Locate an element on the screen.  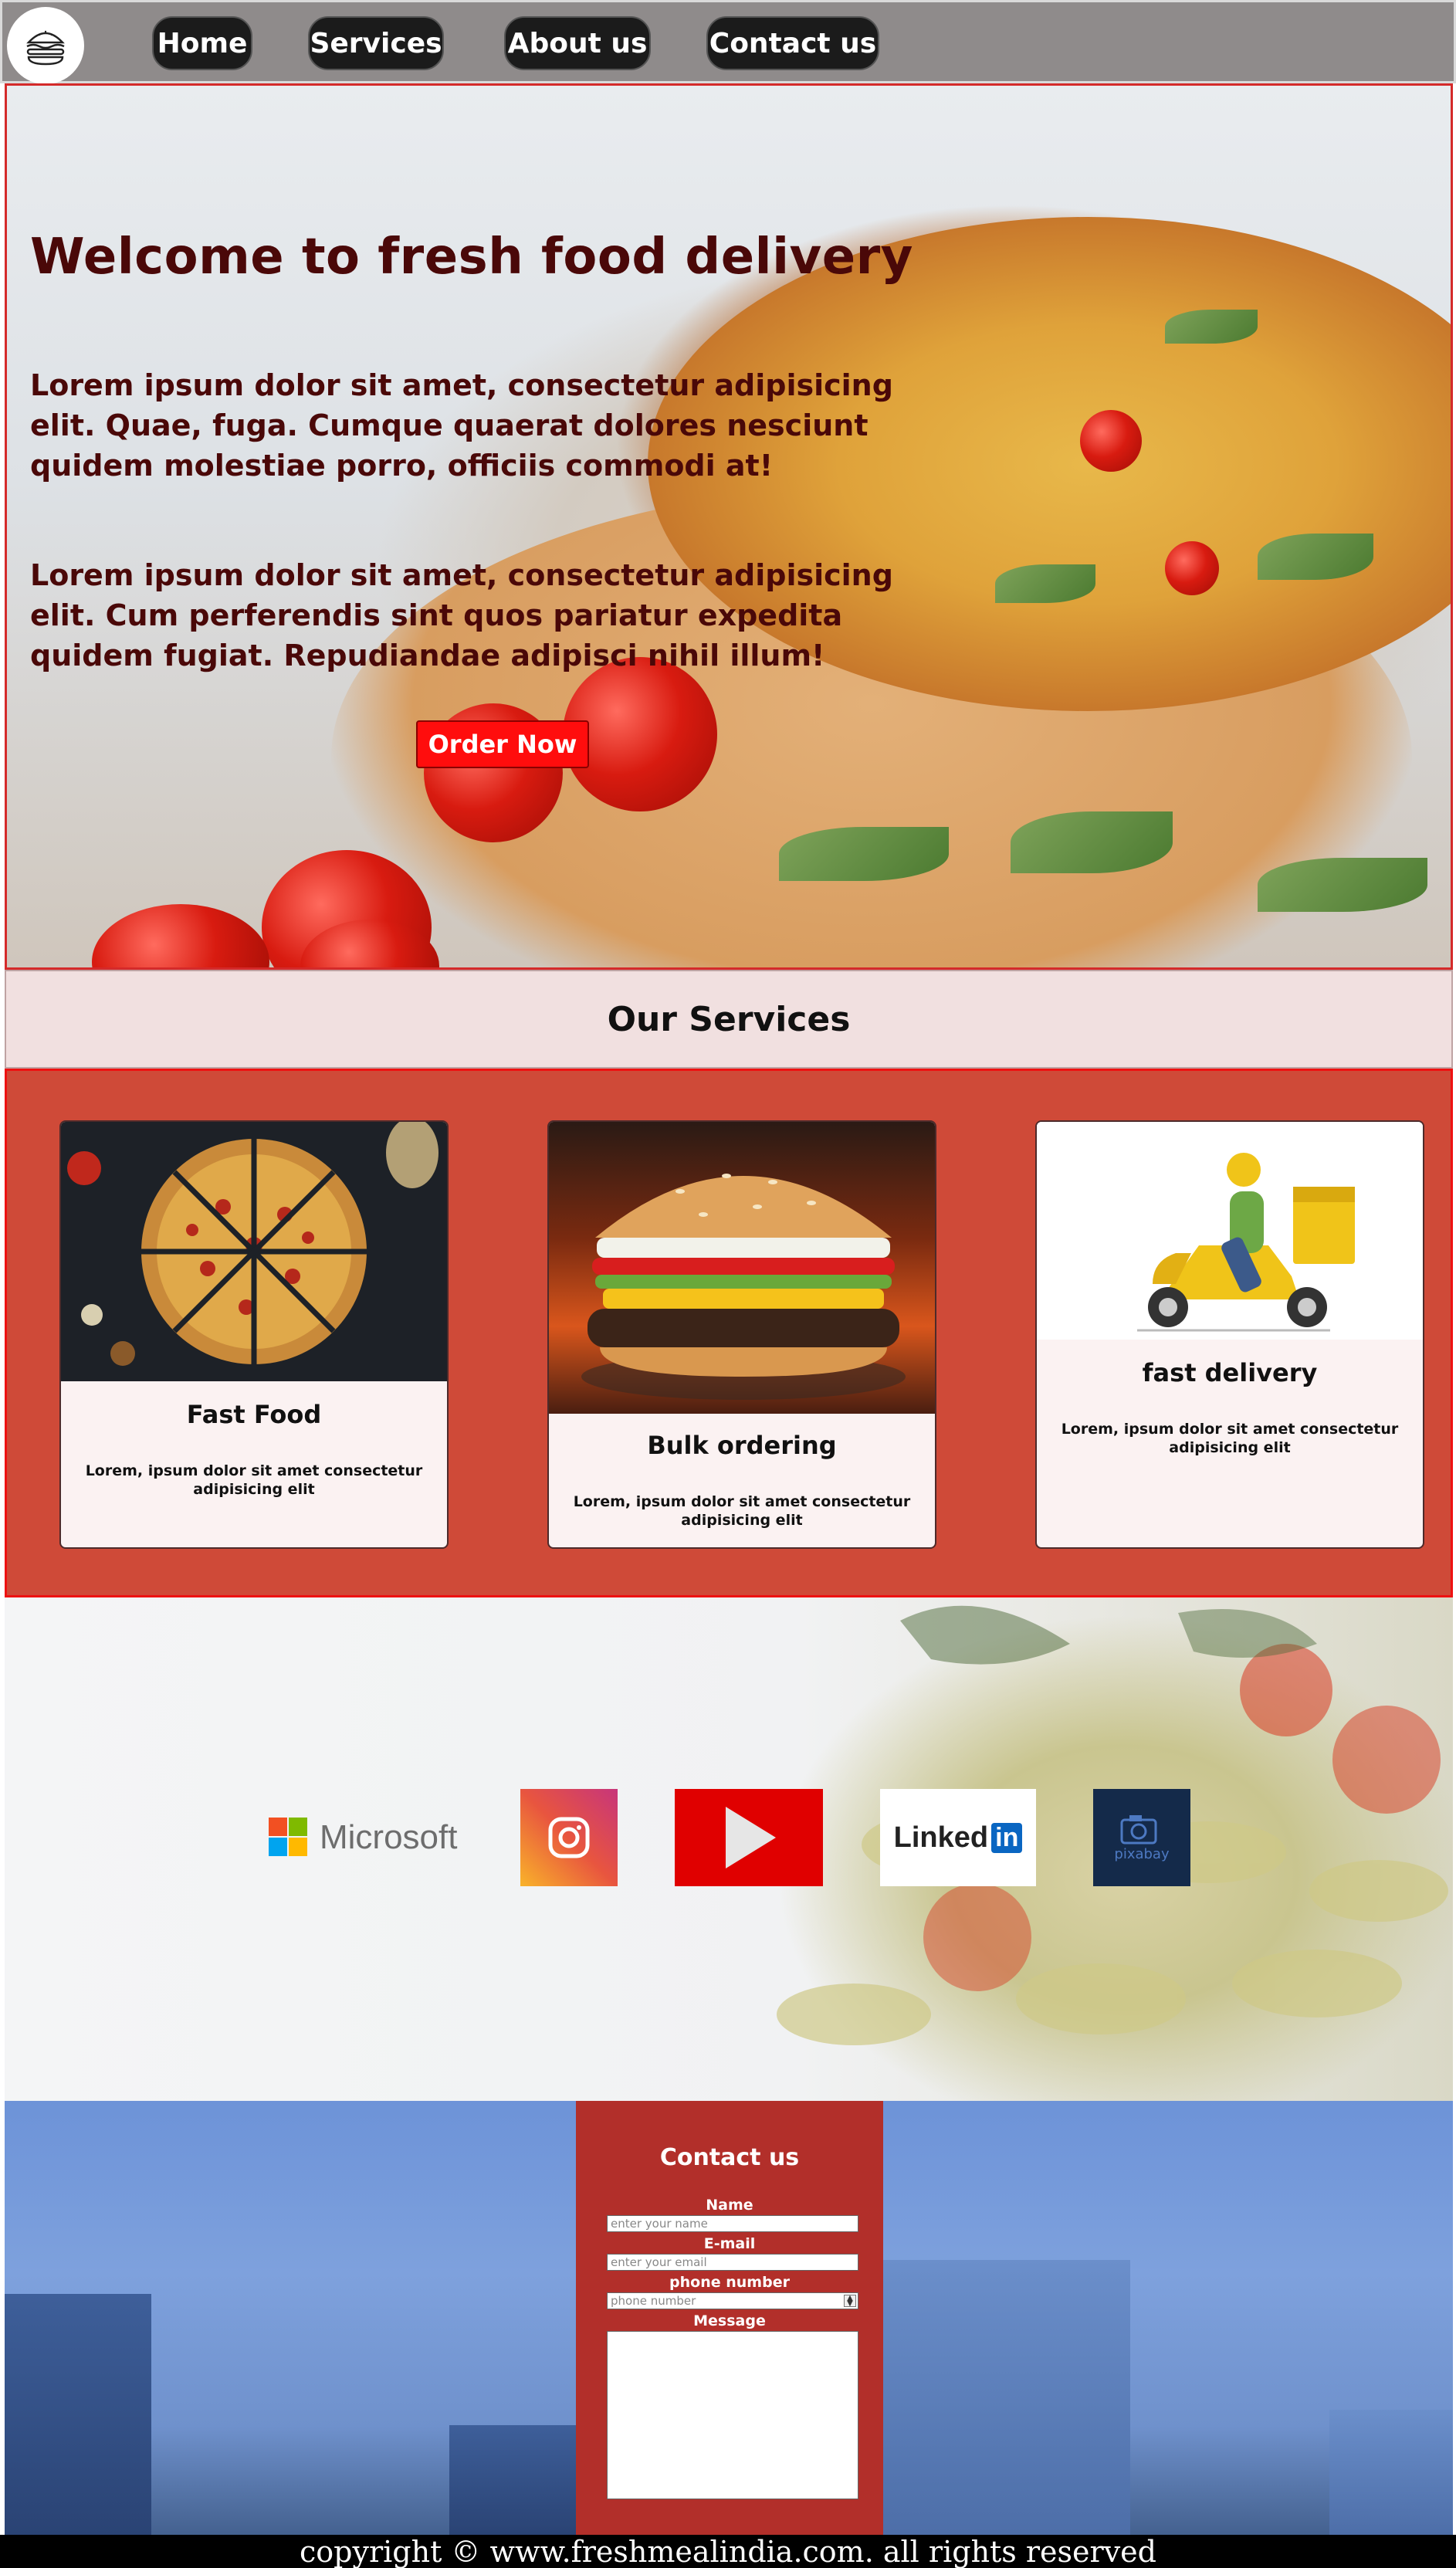
service-card-title: Bulk ordering is located at coordinates (742, 1445).